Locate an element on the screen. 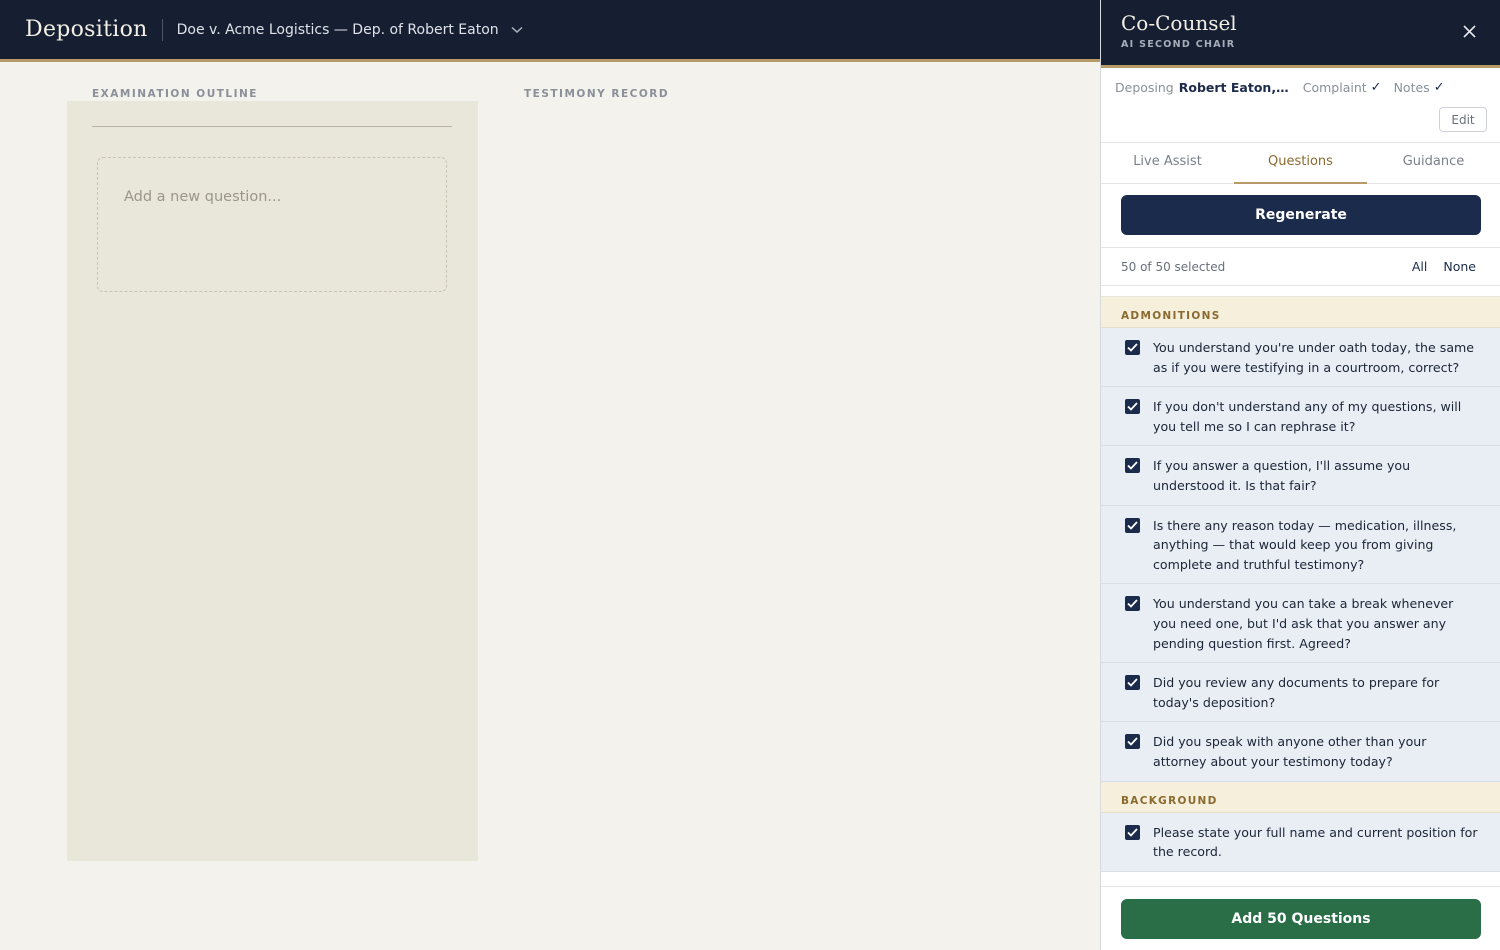 This screenshot has width=1500, height=950. notes-check-icon: ✓ is located at coordinates (1439, 87).